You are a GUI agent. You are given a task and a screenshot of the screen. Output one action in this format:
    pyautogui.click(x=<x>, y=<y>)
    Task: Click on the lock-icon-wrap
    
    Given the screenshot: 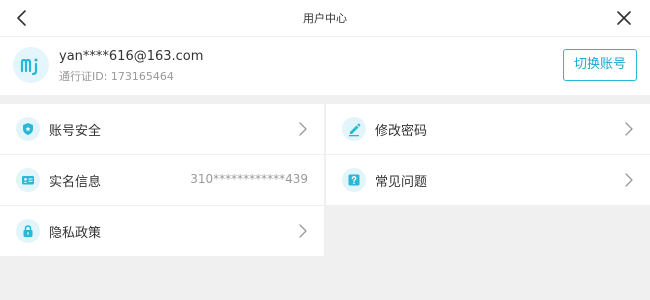 What is the action you would take?
    pyautogui.click(x=28, y=231)
    